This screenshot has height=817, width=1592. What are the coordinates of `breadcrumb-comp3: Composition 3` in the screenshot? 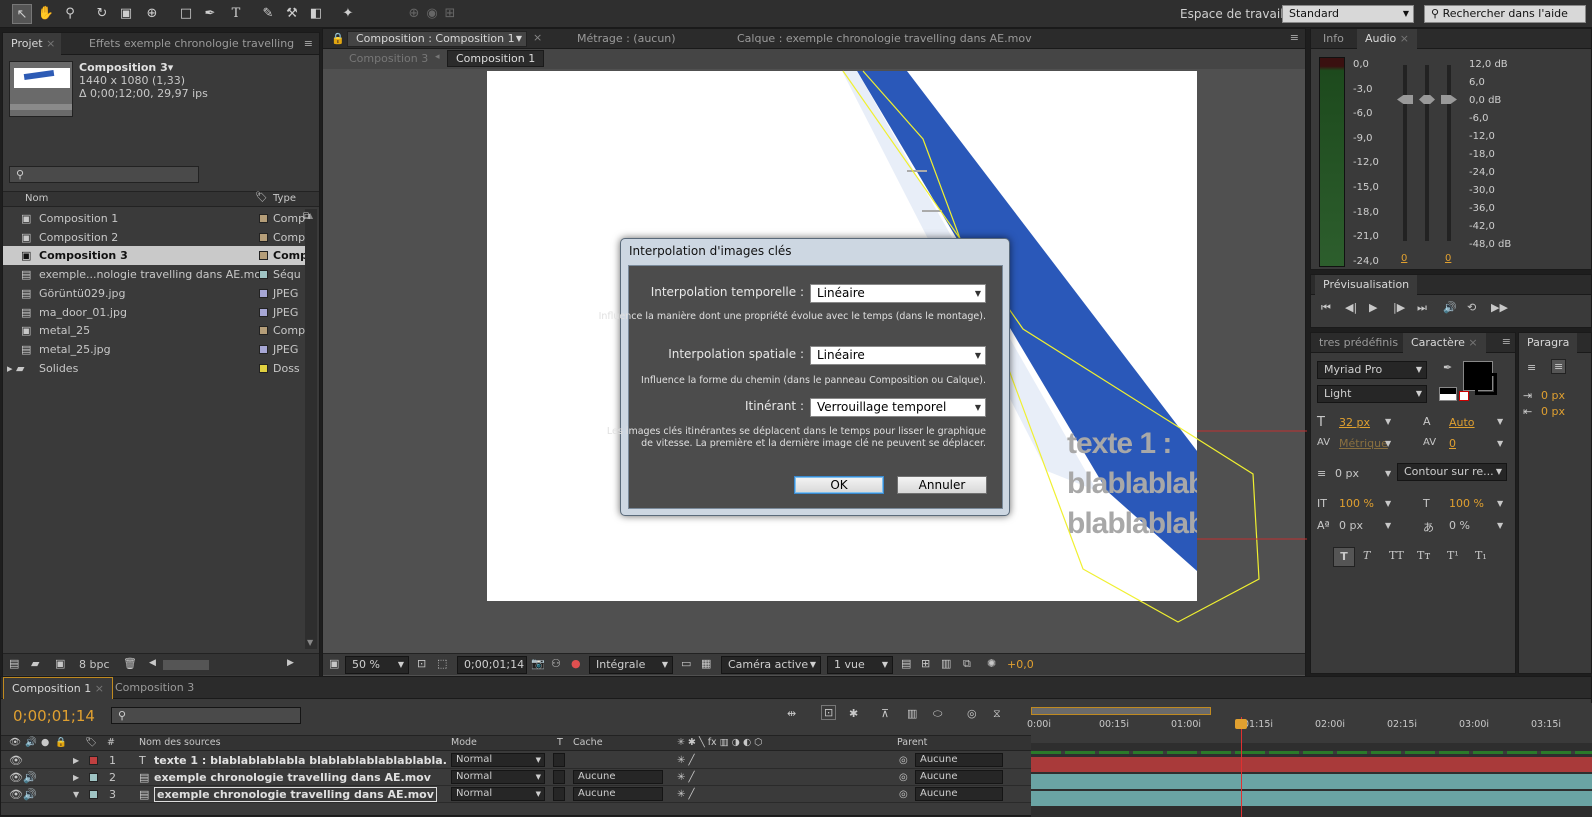 It's located at (388, 58).